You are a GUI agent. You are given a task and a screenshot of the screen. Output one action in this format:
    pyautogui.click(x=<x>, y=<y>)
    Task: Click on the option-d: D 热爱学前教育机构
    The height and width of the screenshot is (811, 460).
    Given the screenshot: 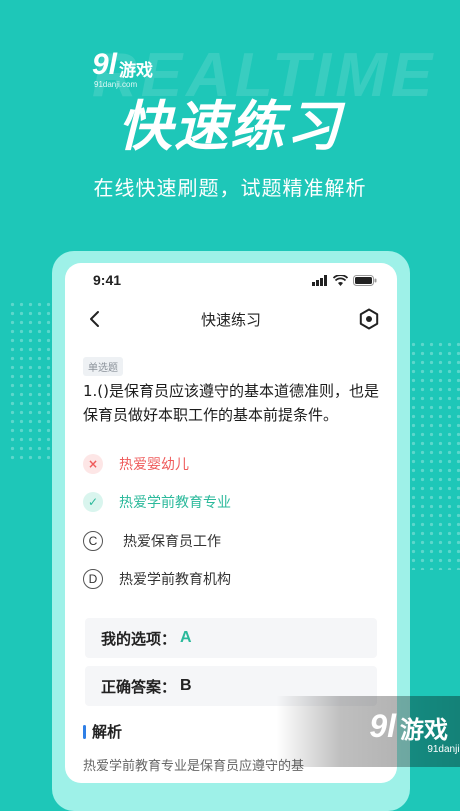 What is the action you would take?
    pyautogui.click(x=157, y=579)
    